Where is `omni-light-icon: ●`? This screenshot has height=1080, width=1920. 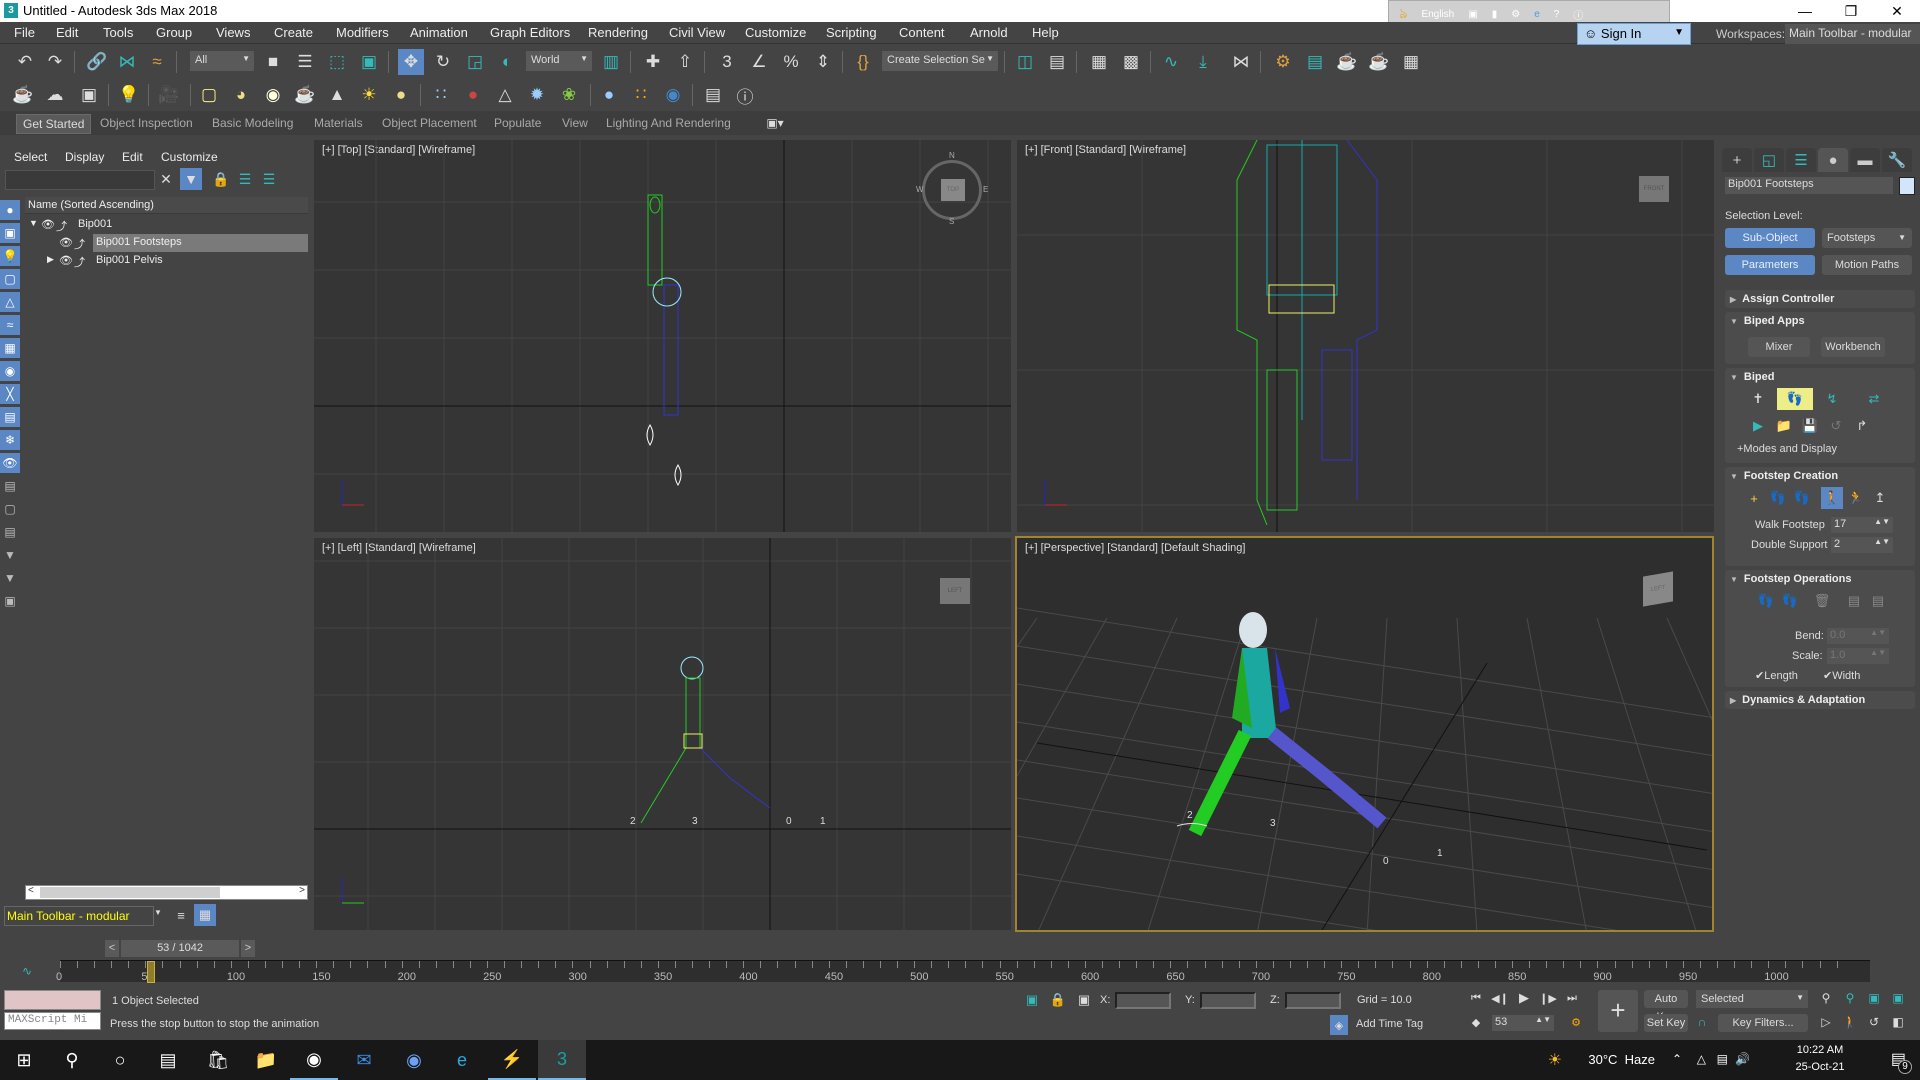
omni-light-icon: ● is located at coordinates (401, 95).